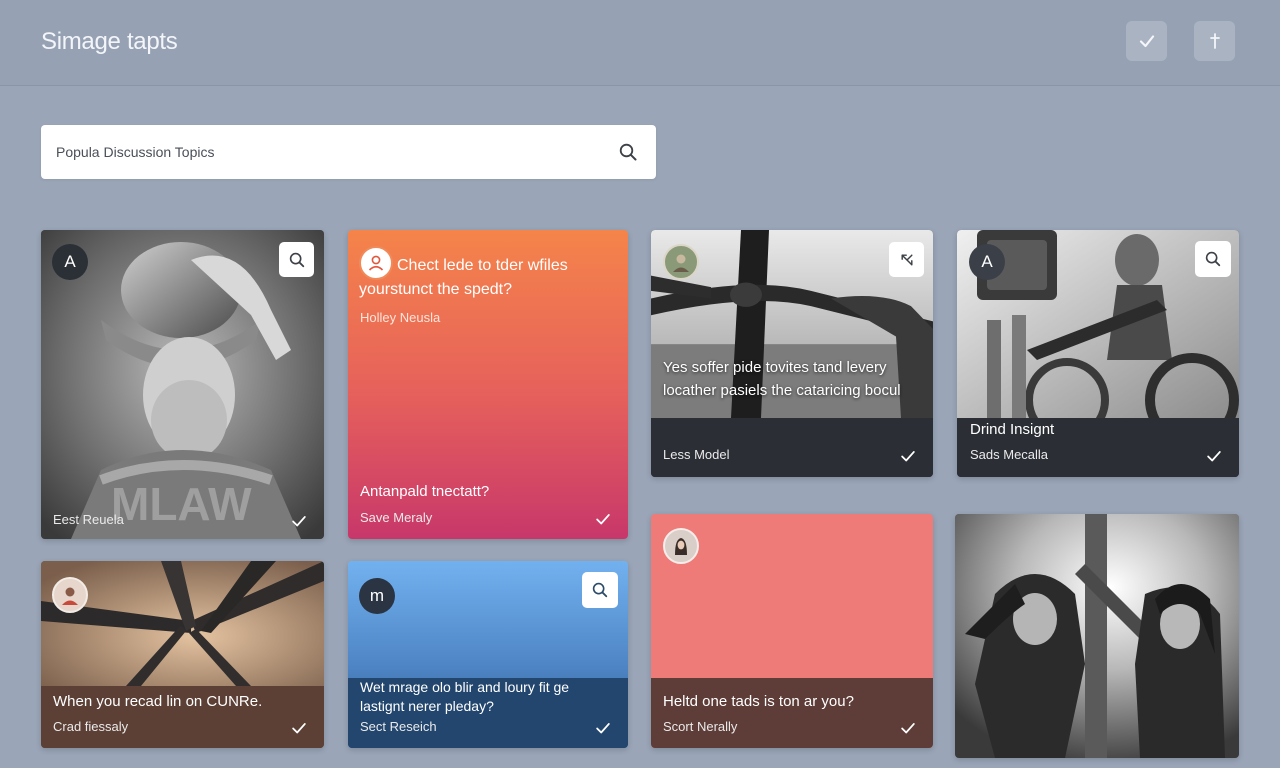 Image resolution: width=1280 pixels, height=768 pixels. Describe the element at coordinates (425, 491) in the screenshot. I see `card-title: Antanpald tnectatt?` at that location.